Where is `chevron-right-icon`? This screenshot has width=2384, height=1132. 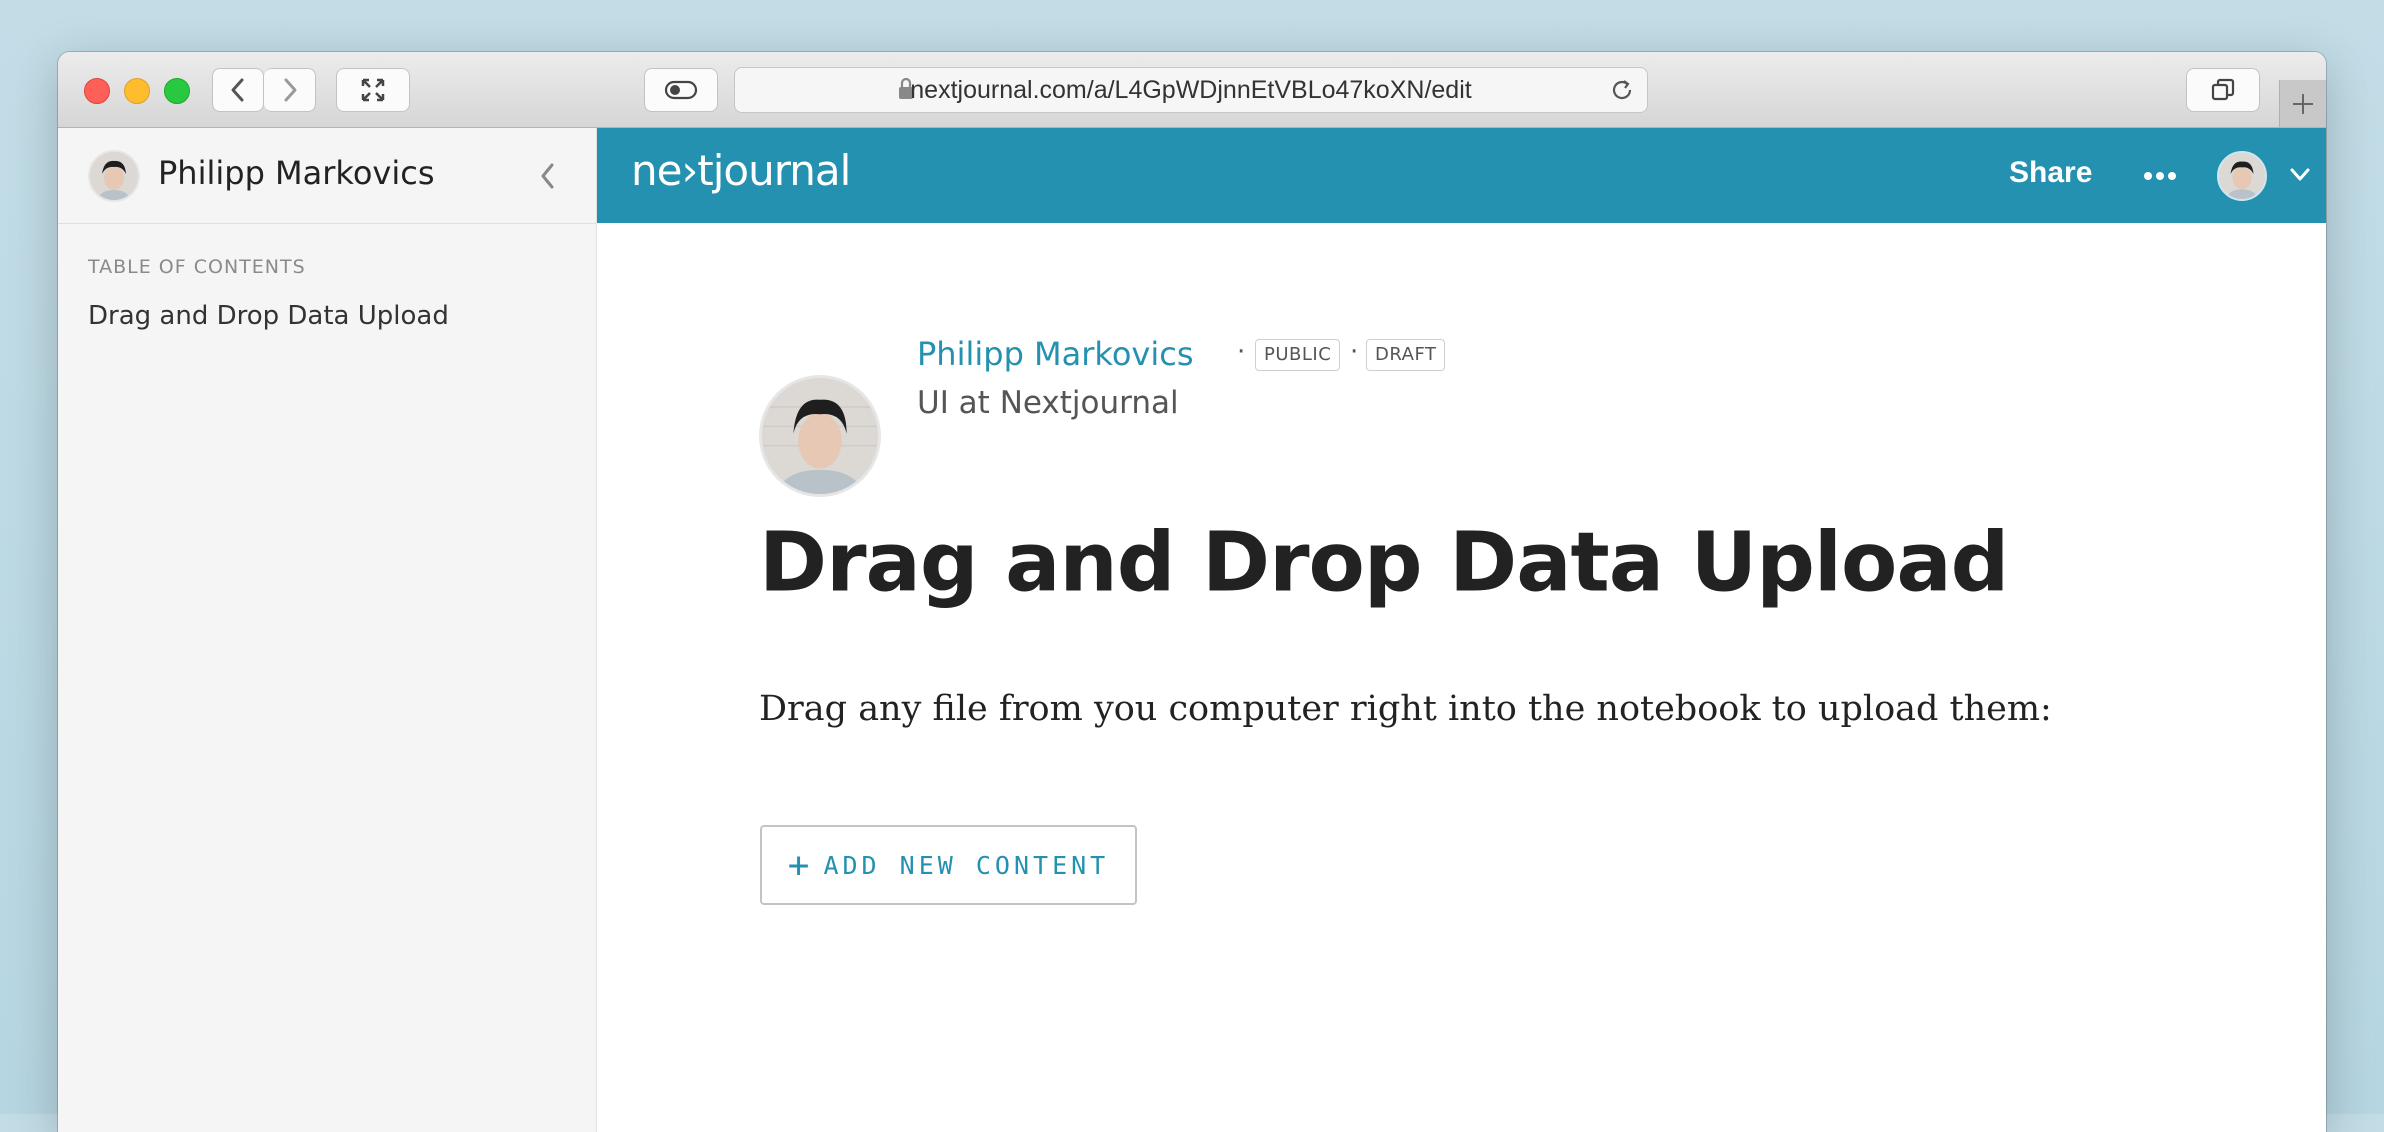
chevron-right-icon is located at coordinates (290, 90).